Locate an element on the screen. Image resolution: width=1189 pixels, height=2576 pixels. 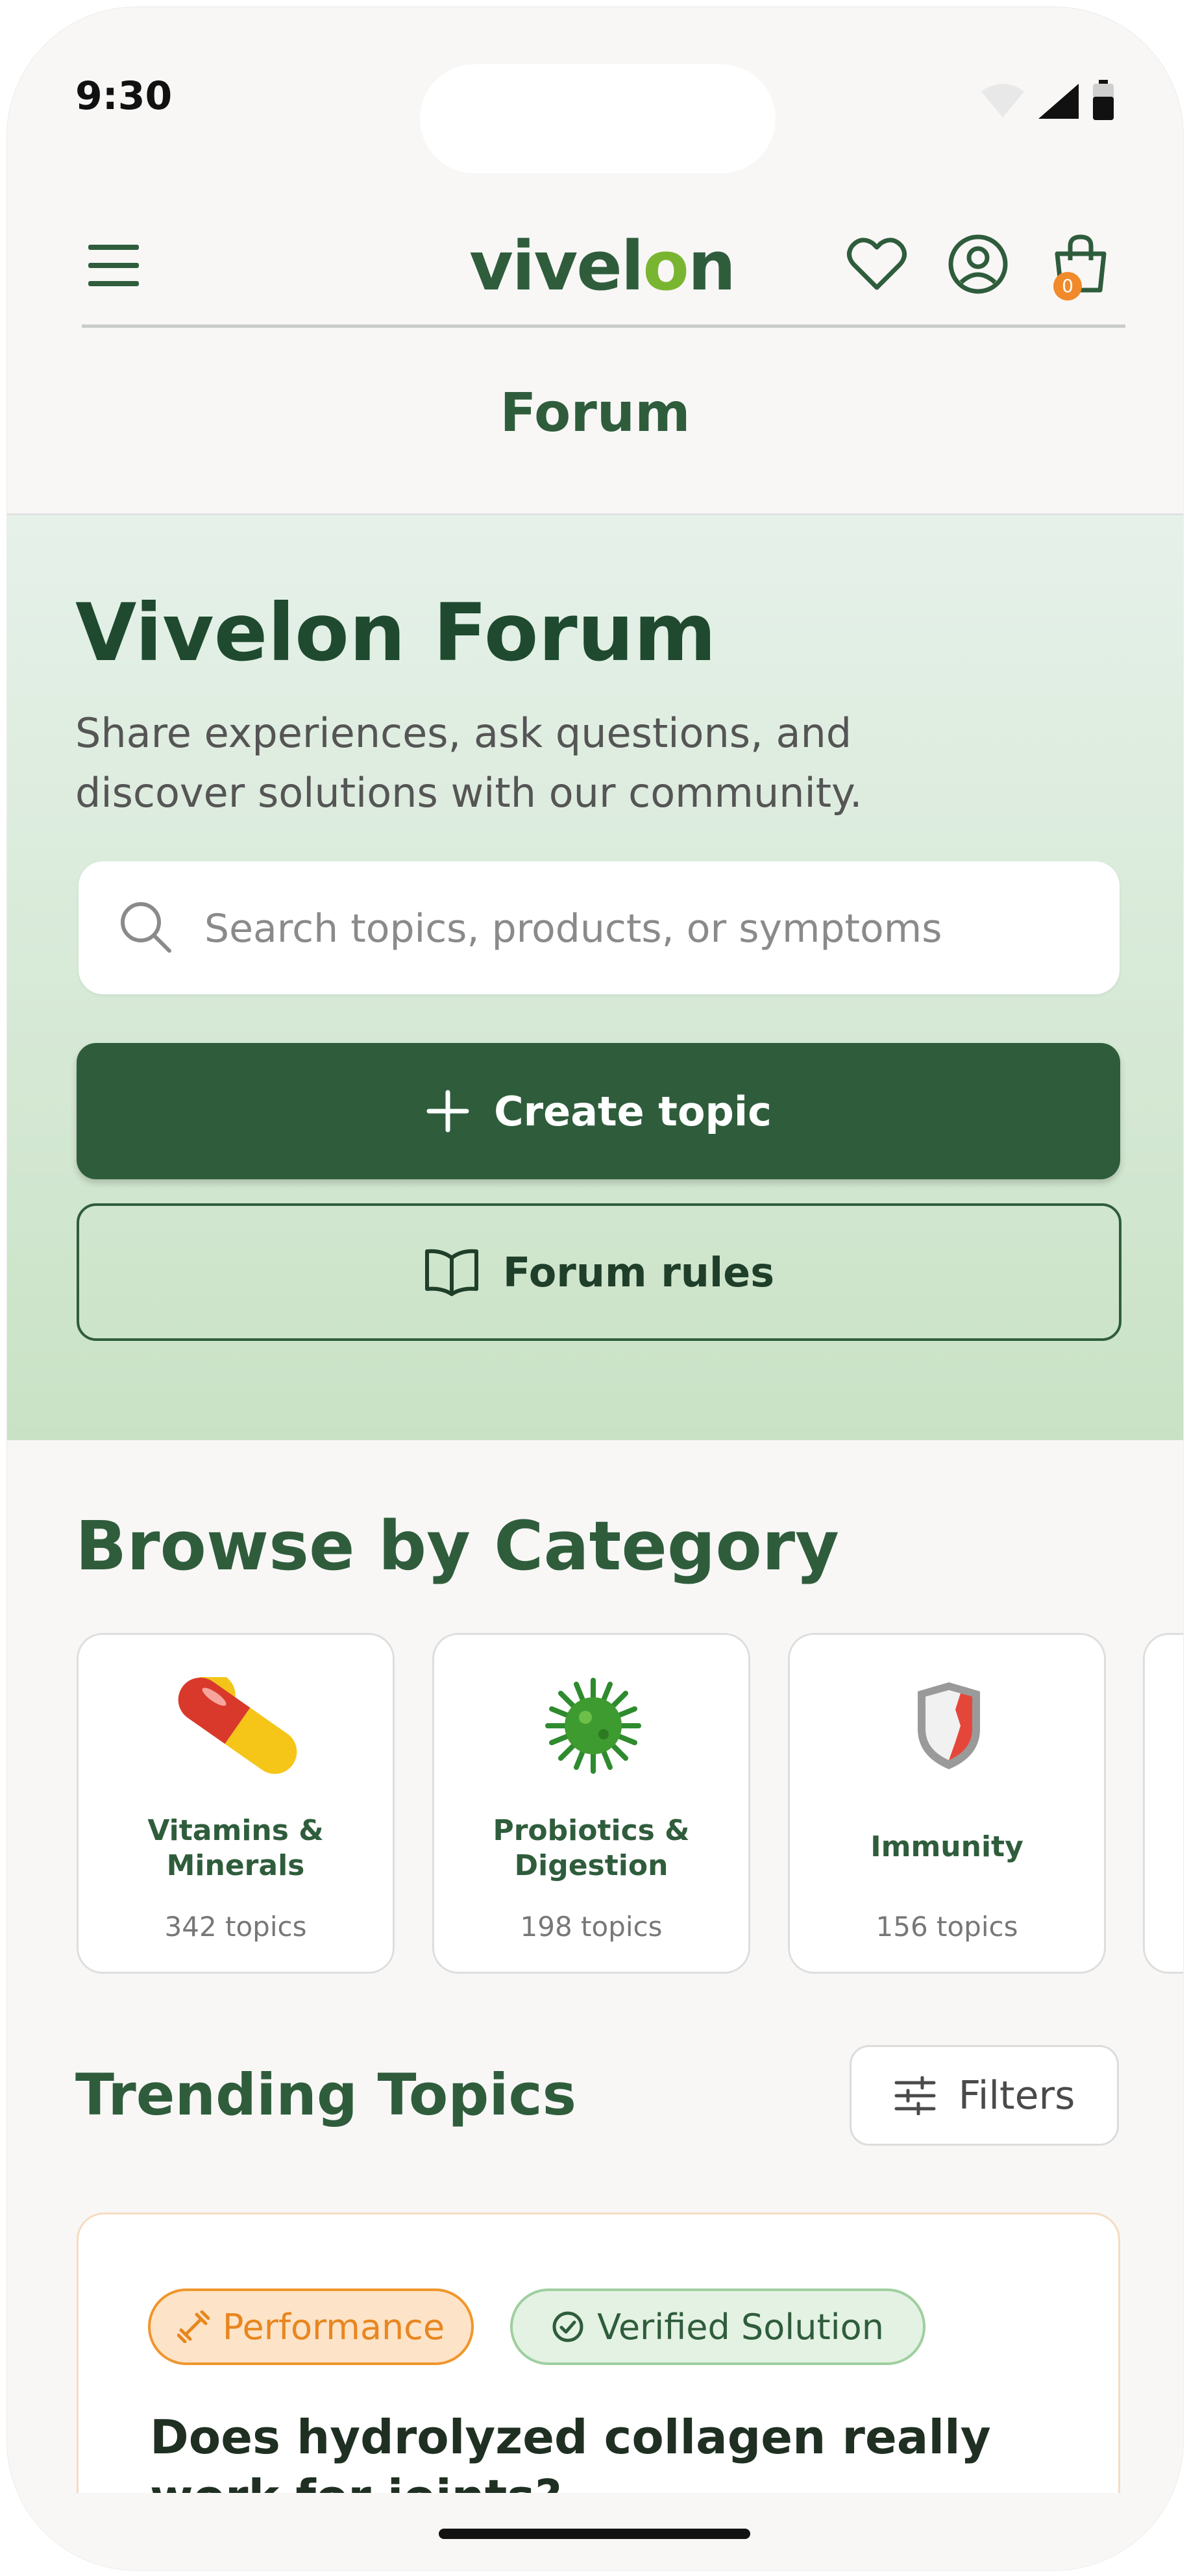
logo-text-prefix: vivel is located at coordinates (556, 266).